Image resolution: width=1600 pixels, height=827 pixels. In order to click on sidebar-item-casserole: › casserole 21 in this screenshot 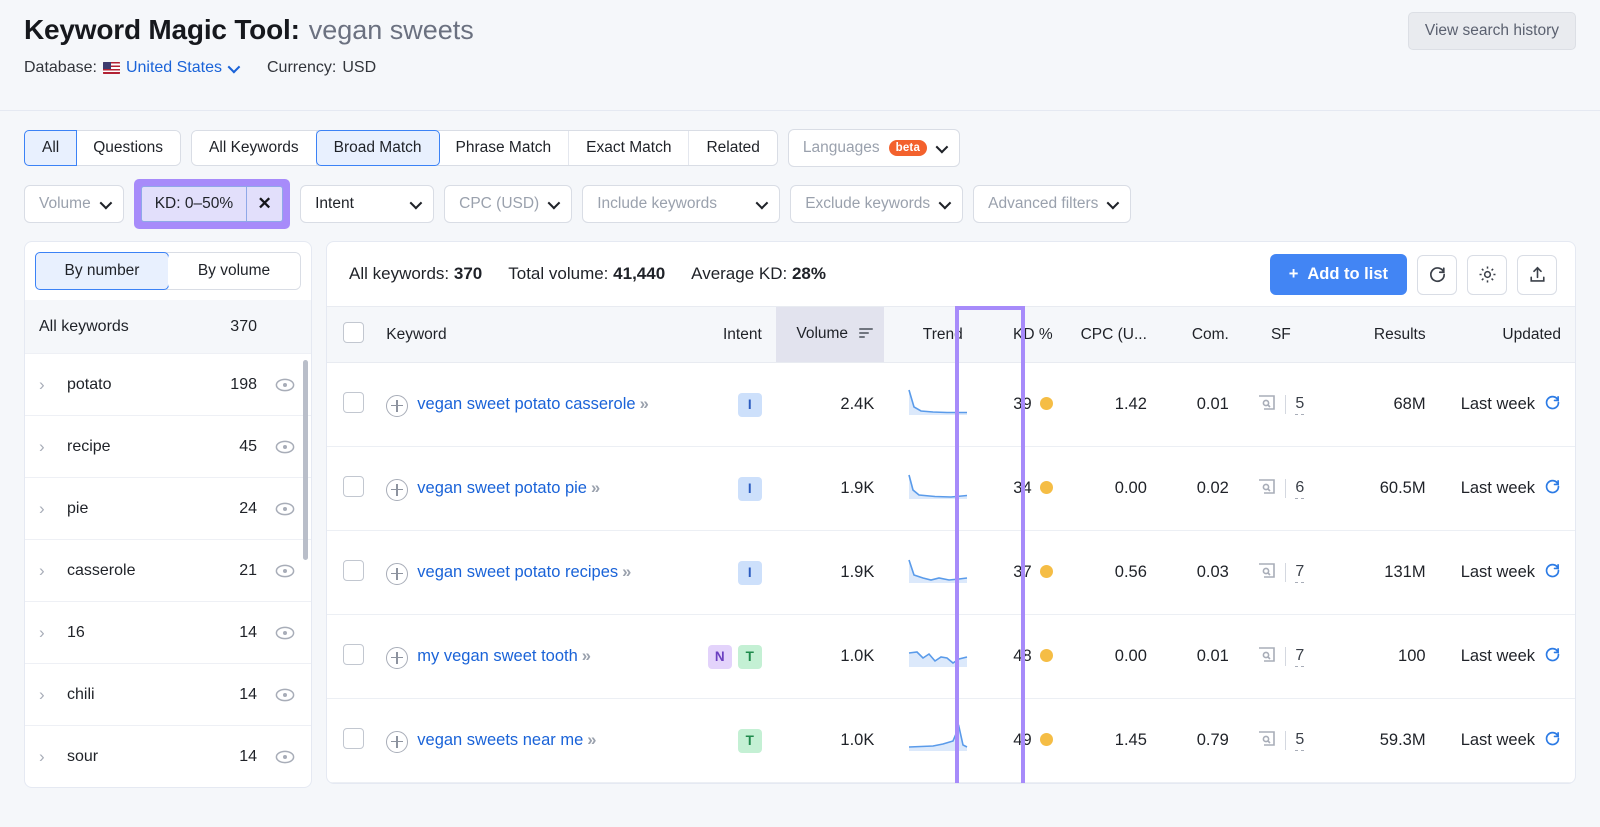, I will do `click(168, 570)`.